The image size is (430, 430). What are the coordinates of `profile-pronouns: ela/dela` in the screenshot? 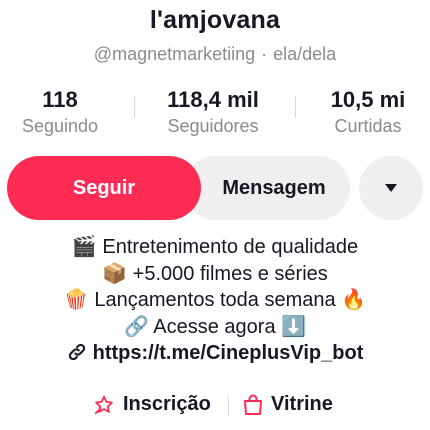 It's located at (305, 54).